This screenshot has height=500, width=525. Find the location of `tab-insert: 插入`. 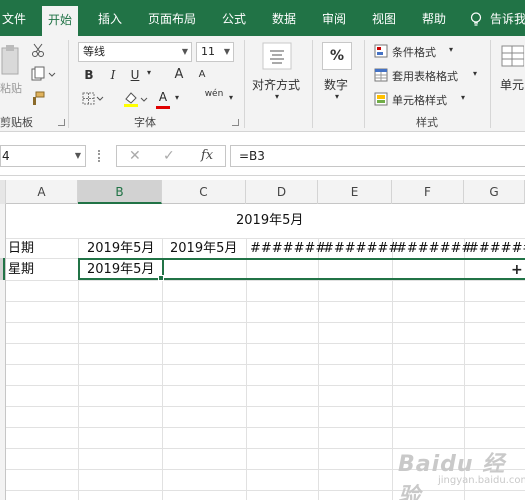

tab-insert: 插入 is located at coordinates (110, 18).